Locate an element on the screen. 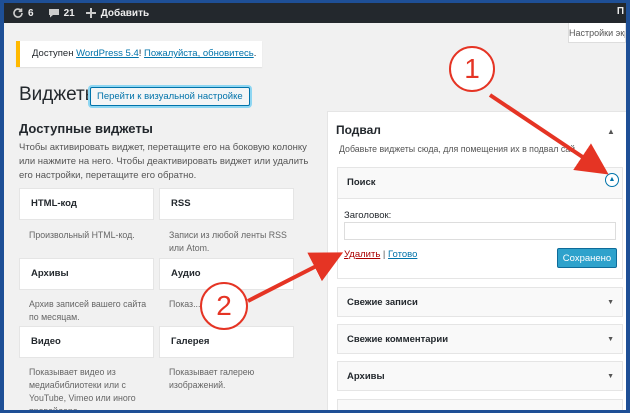 This screenshot has height=413, width=630. annotation-marker-1: 1 is located at coordinates (472, 69).